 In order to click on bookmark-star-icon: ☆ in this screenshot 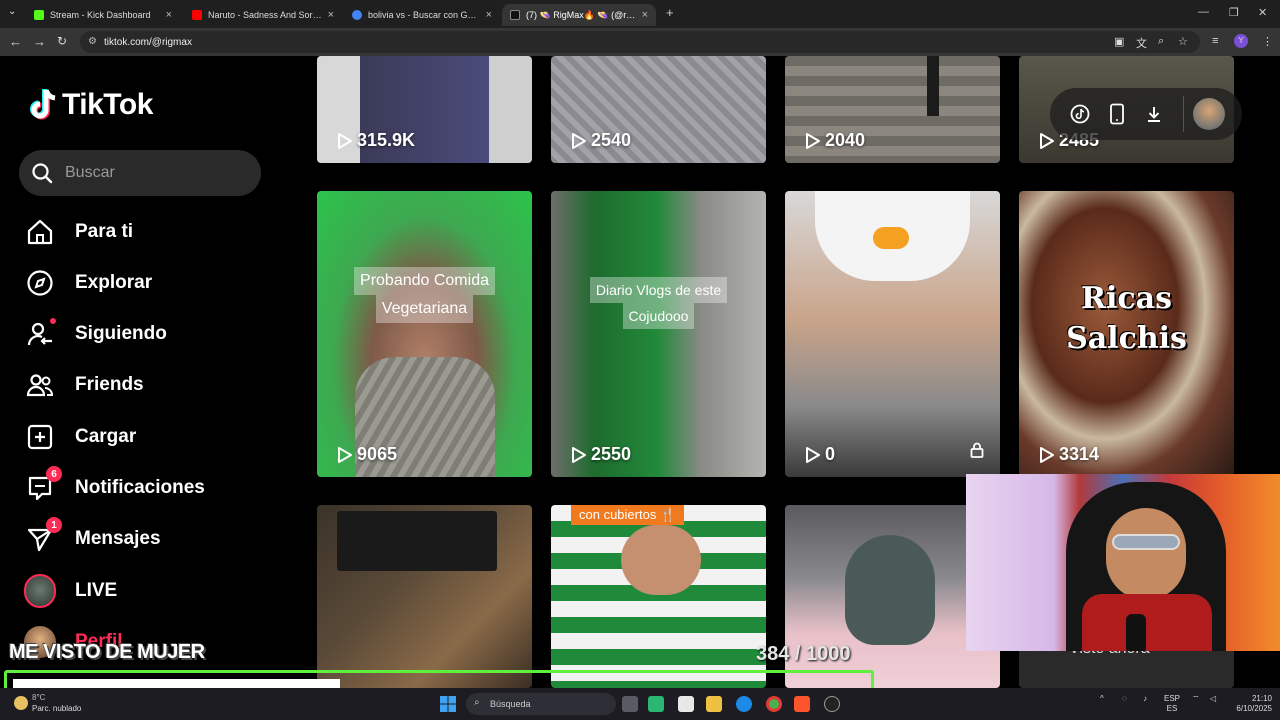, I will do `click(1183, 41)`.